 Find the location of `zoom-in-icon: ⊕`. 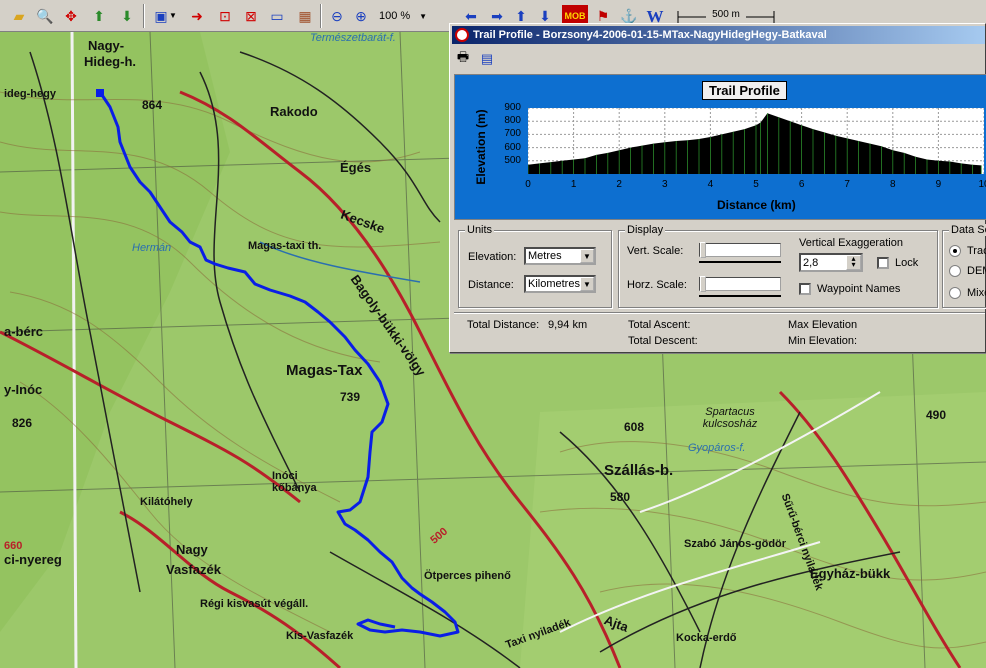

zoom-in-icon: ⊕ is located at coordinates (361, 16).